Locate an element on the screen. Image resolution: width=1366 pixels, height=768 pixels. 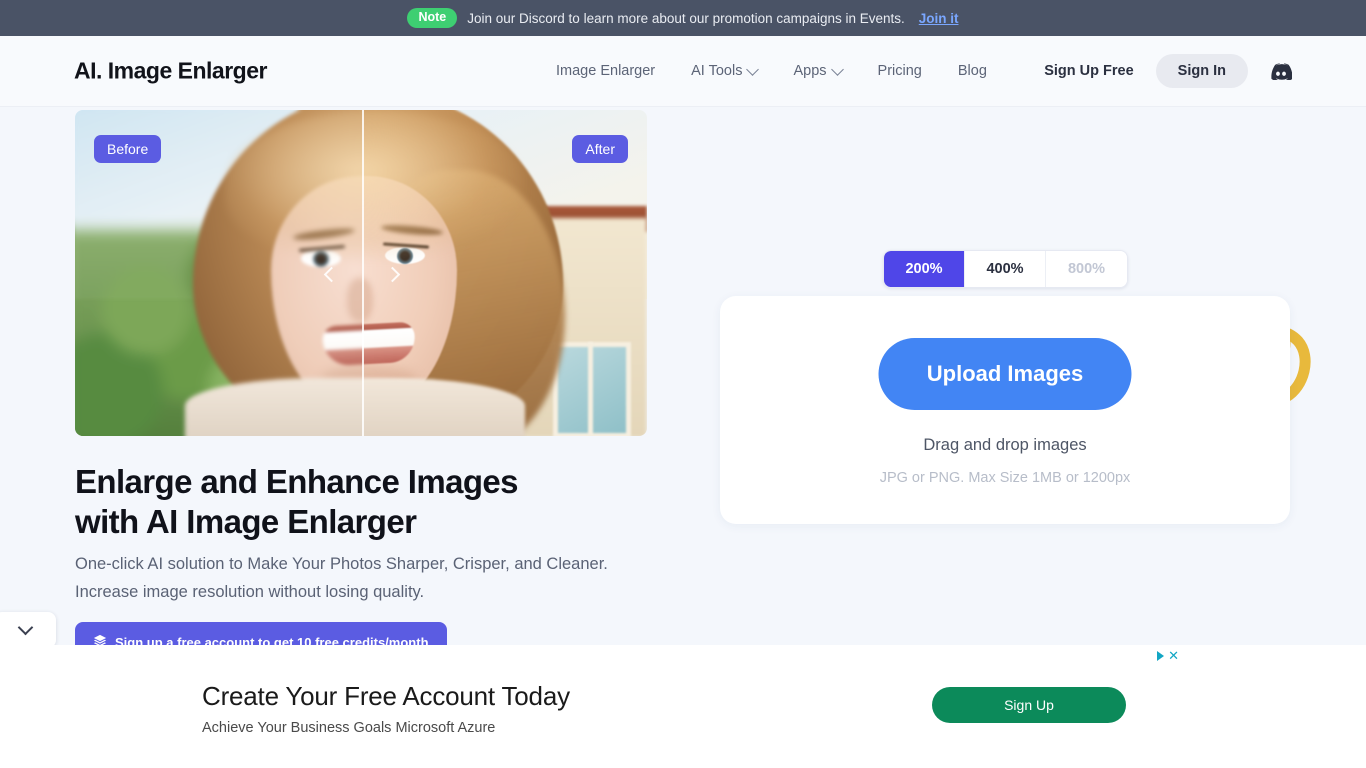
header-actions: Sign Up Free Sign In is located at coordinates (1157, 71).